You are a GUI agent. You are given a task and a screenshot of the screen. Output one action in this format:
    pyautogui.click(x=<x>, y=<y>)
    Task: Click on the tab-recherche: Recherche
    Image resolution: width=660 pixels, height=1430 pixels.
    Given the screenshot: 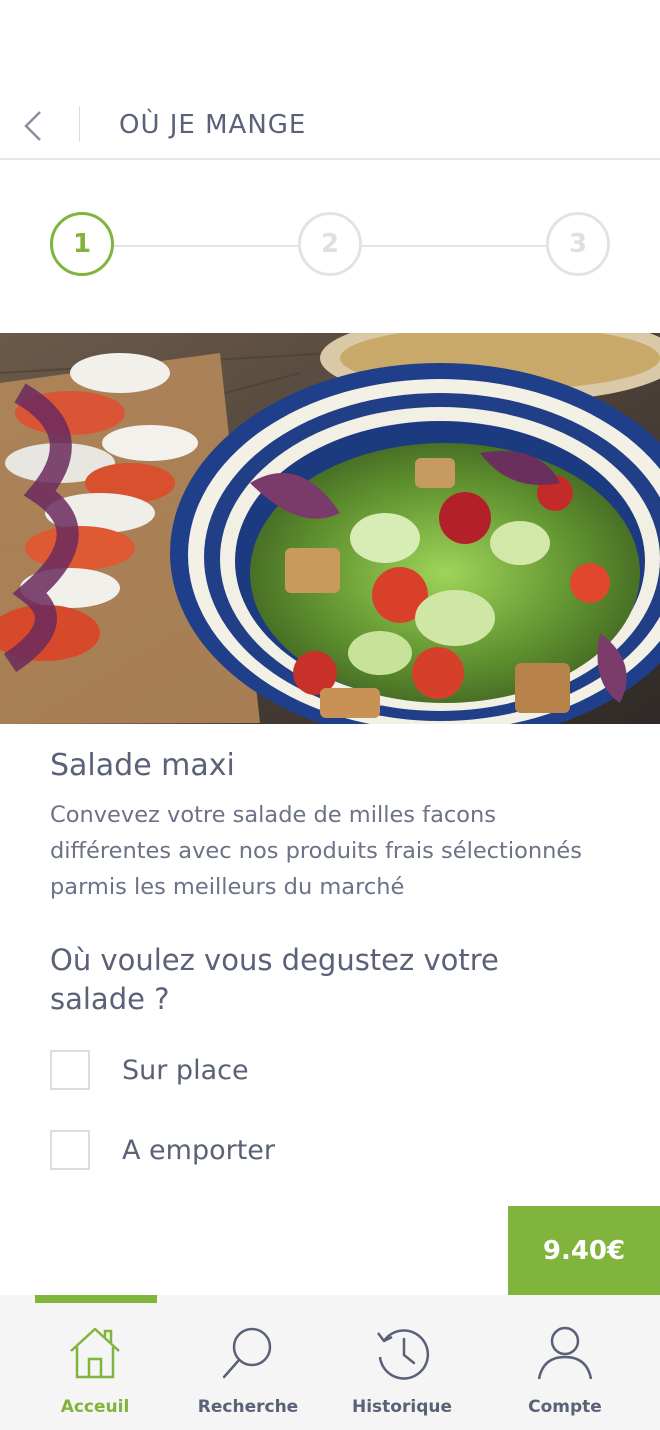 What is the action you would take?
    pyautogui.click(x=248, y=1373)
    